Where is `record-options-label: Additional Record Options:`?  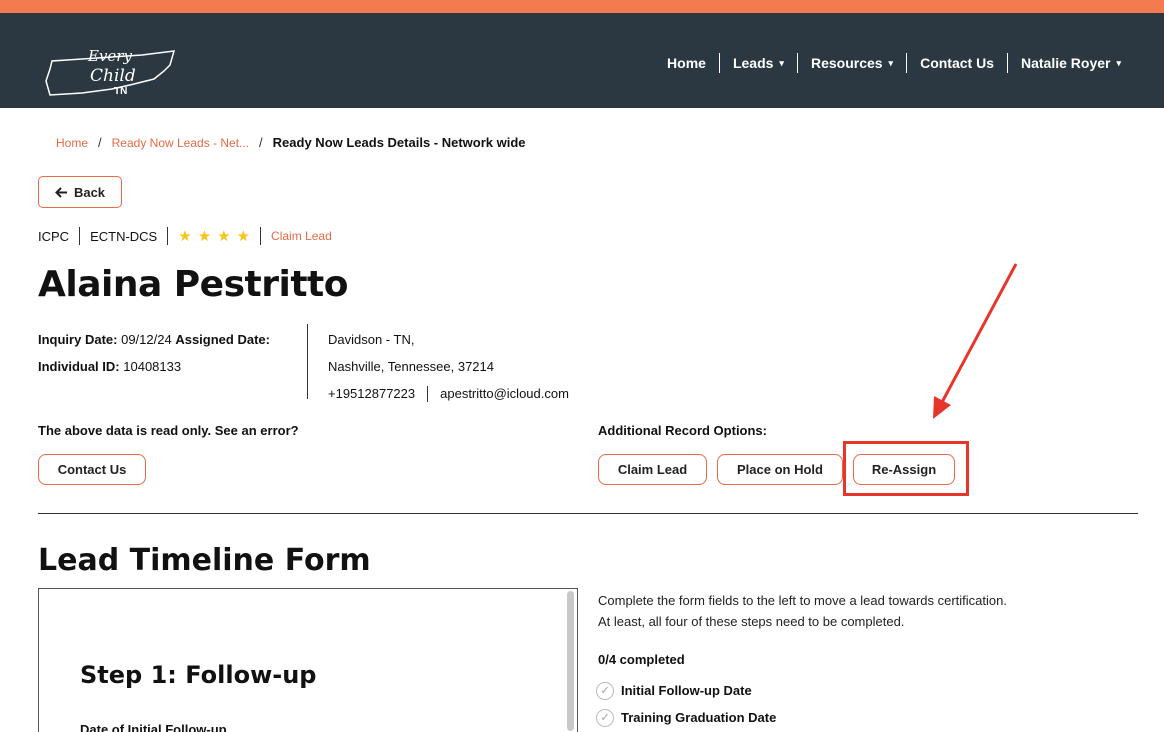 record-options-label: Additional Record Options: is located at coordinates (682, 430).